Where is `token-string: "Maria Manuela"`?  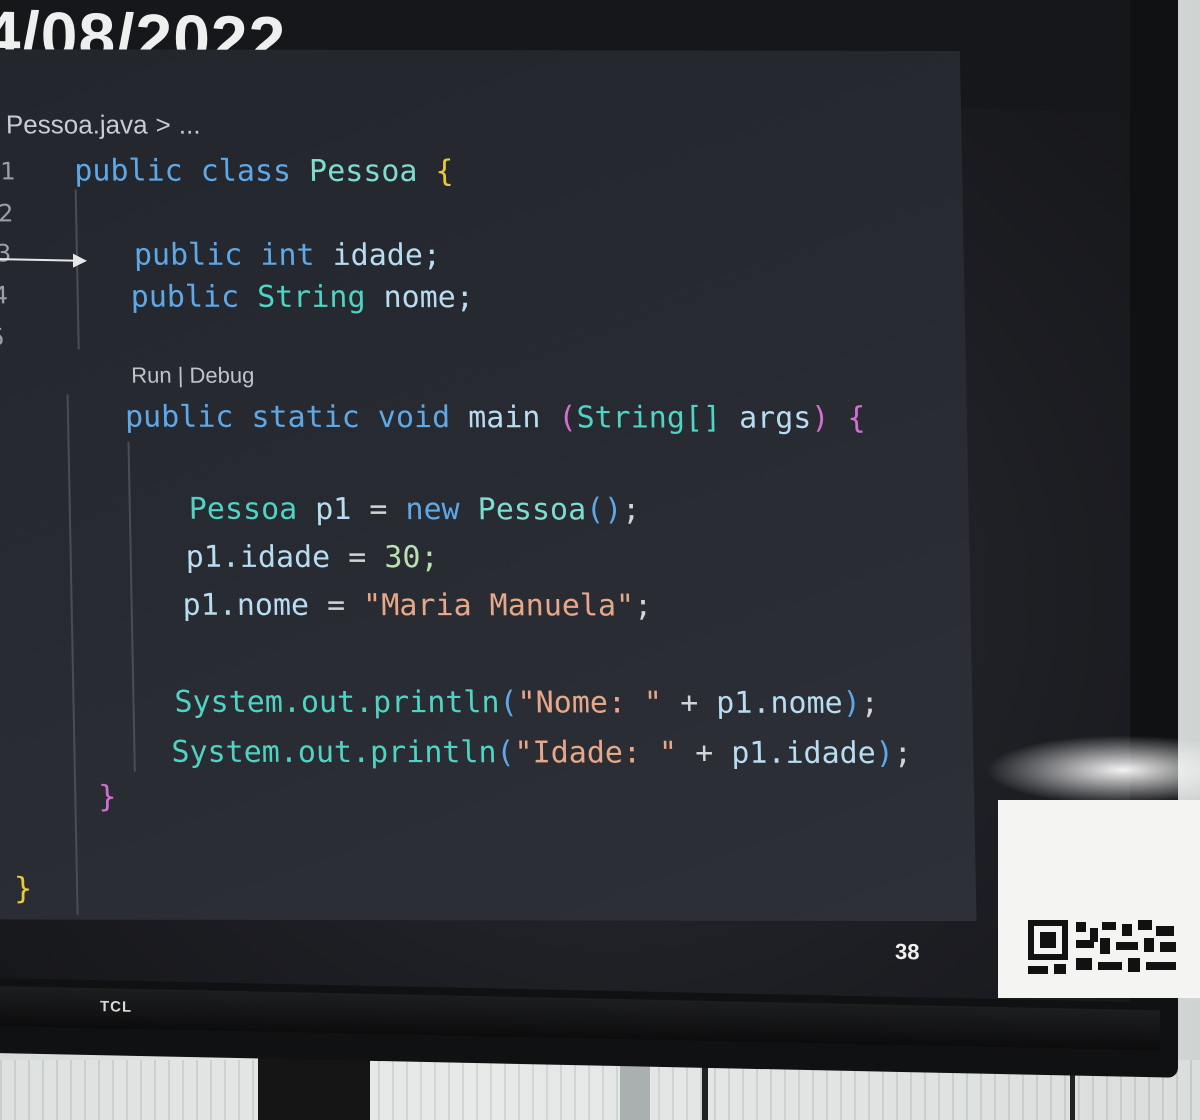
token-string: "Maria Manuela" is located at coordinates (498, 606).